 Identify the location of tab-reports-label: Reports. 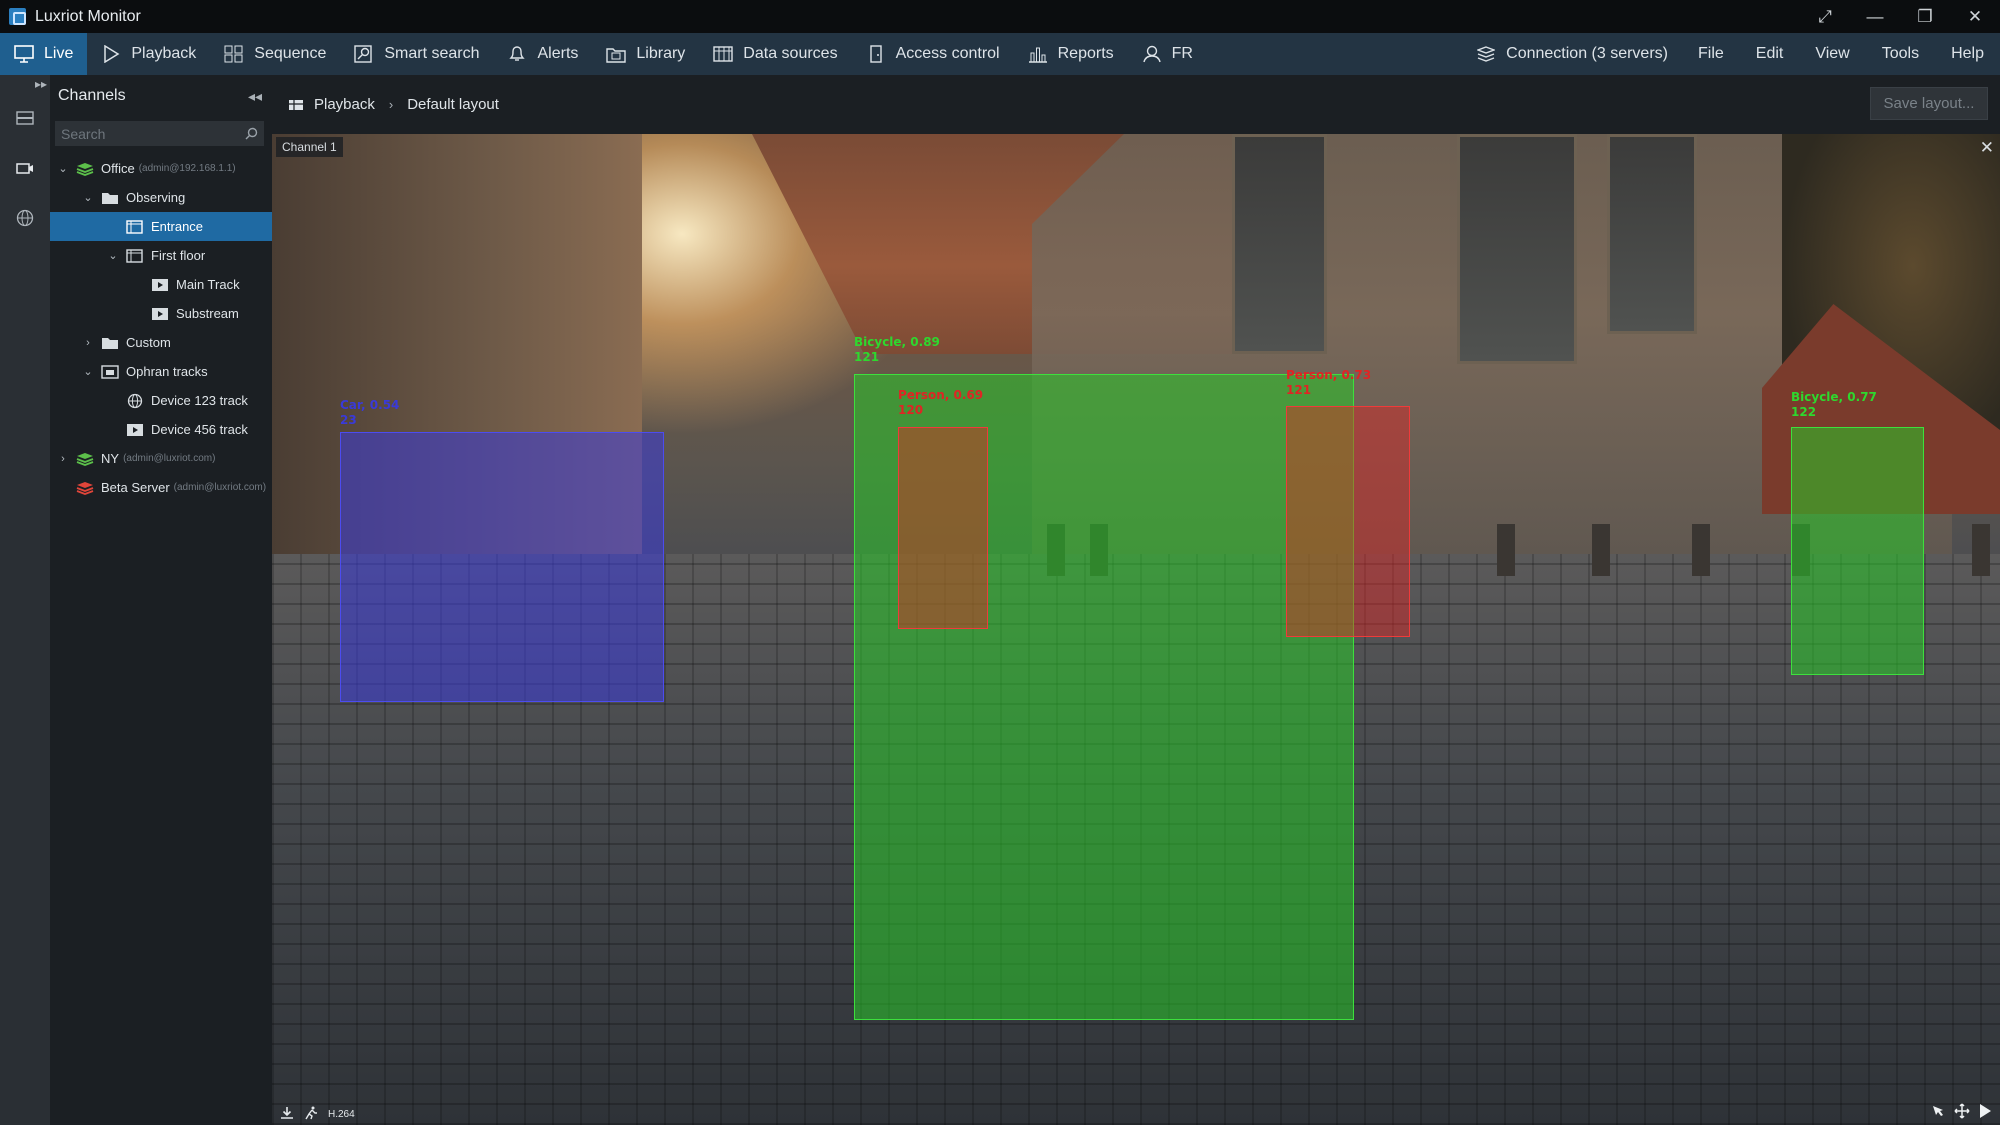
(1085, 53).